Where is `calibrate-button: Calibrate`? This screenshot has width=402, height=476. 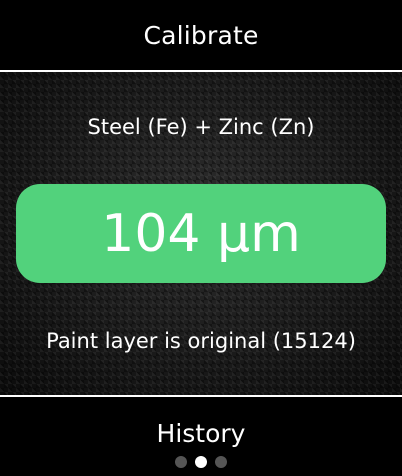 calibrate-button: Calibrate is located at coordinates (201, 35).